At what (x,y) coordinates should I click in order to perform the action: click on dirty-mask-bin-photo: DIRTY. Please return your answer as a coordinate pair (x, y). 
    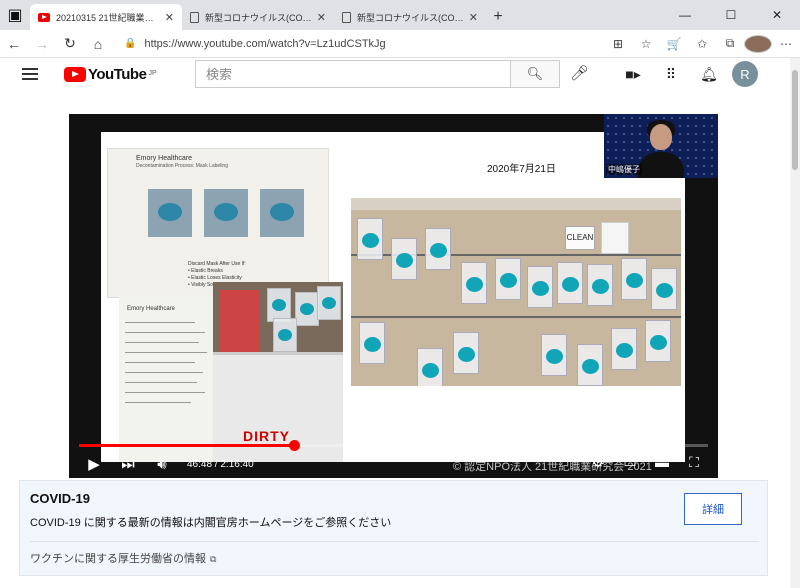
    Looking at the image, I should click on (278, 372).